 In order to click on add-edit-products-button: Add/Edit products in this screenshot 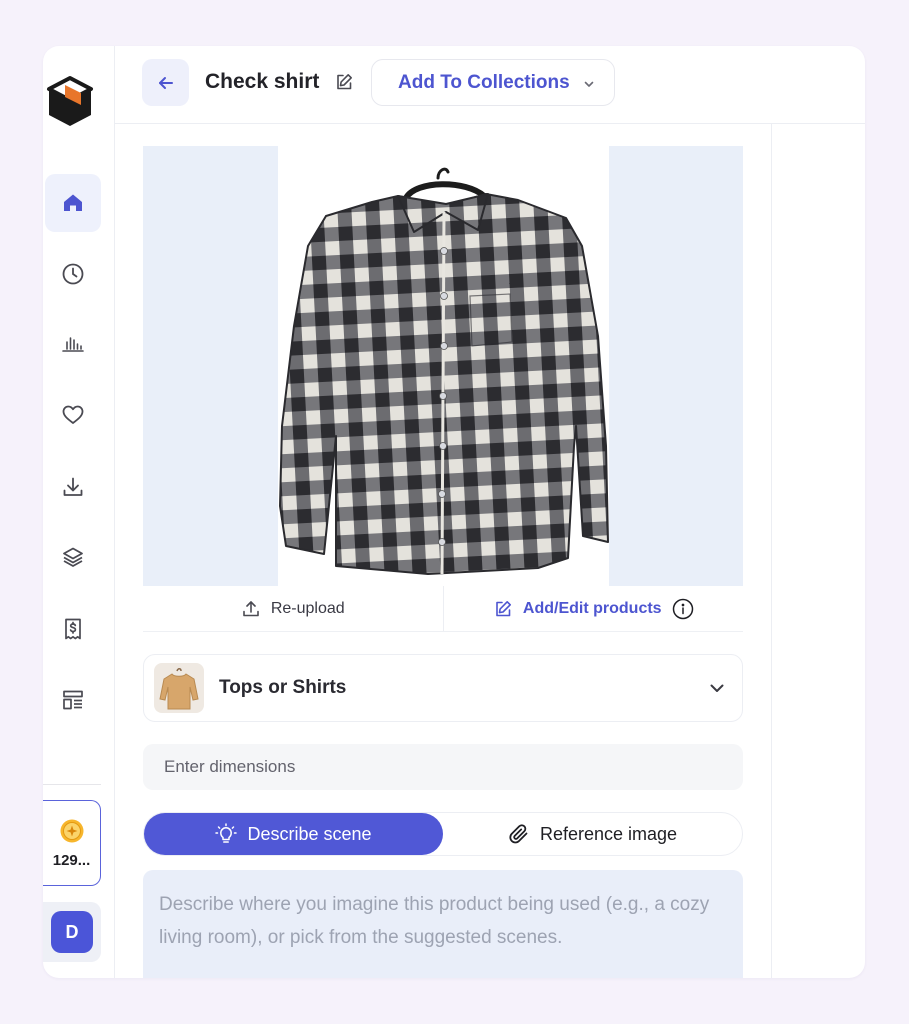, I will do `click(594, 608)`.